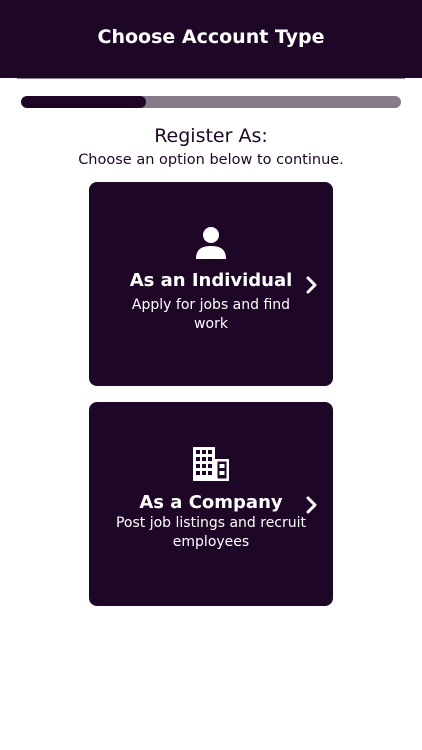 The width and height of the screenshot is (422, 750). Describe the element at coordinates (211, 160) in the screenshot. I see `register-subheading: Choose an option below to continue.` at that location.